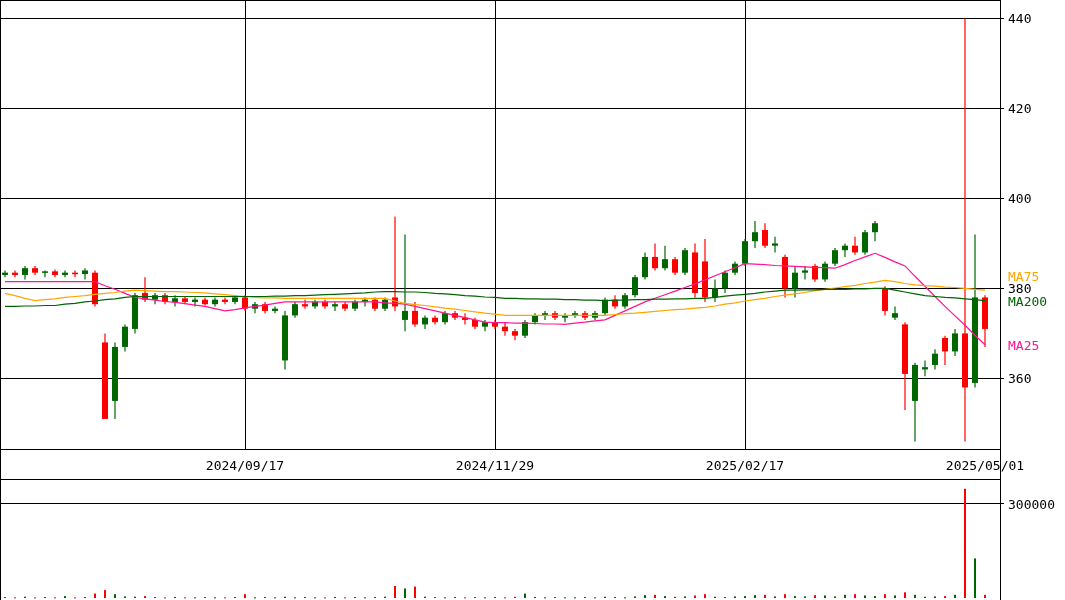 Image resolution: width=1065 pixels, height=600 pixels. Describe the element at coordinates (1020, 109) in the screenshot. I see `axis-label: 420` at that location.